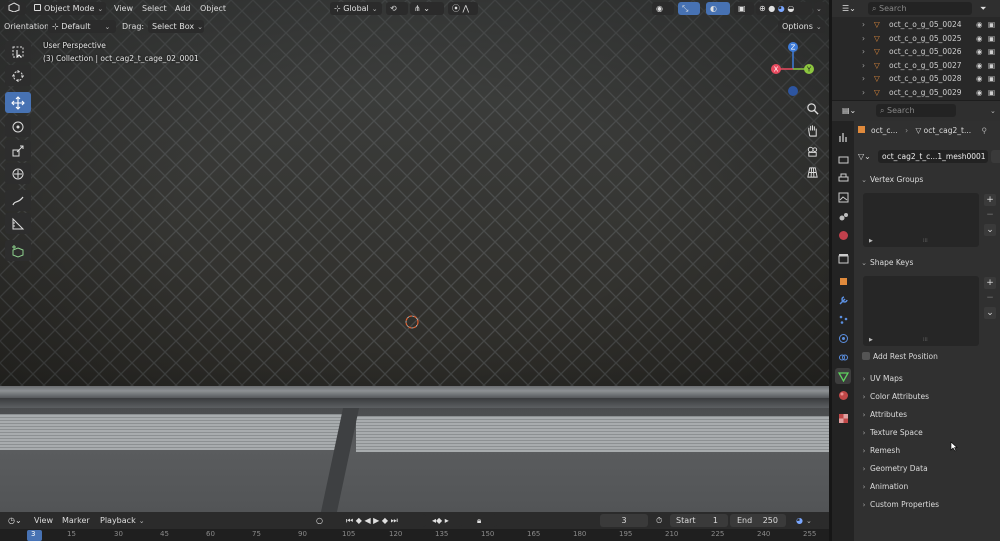  What do you see at coordinates (445, 520) in the screenshot?
I see `keyframe-nav: ◂◆ ▸` at bounding box center [445, 520].